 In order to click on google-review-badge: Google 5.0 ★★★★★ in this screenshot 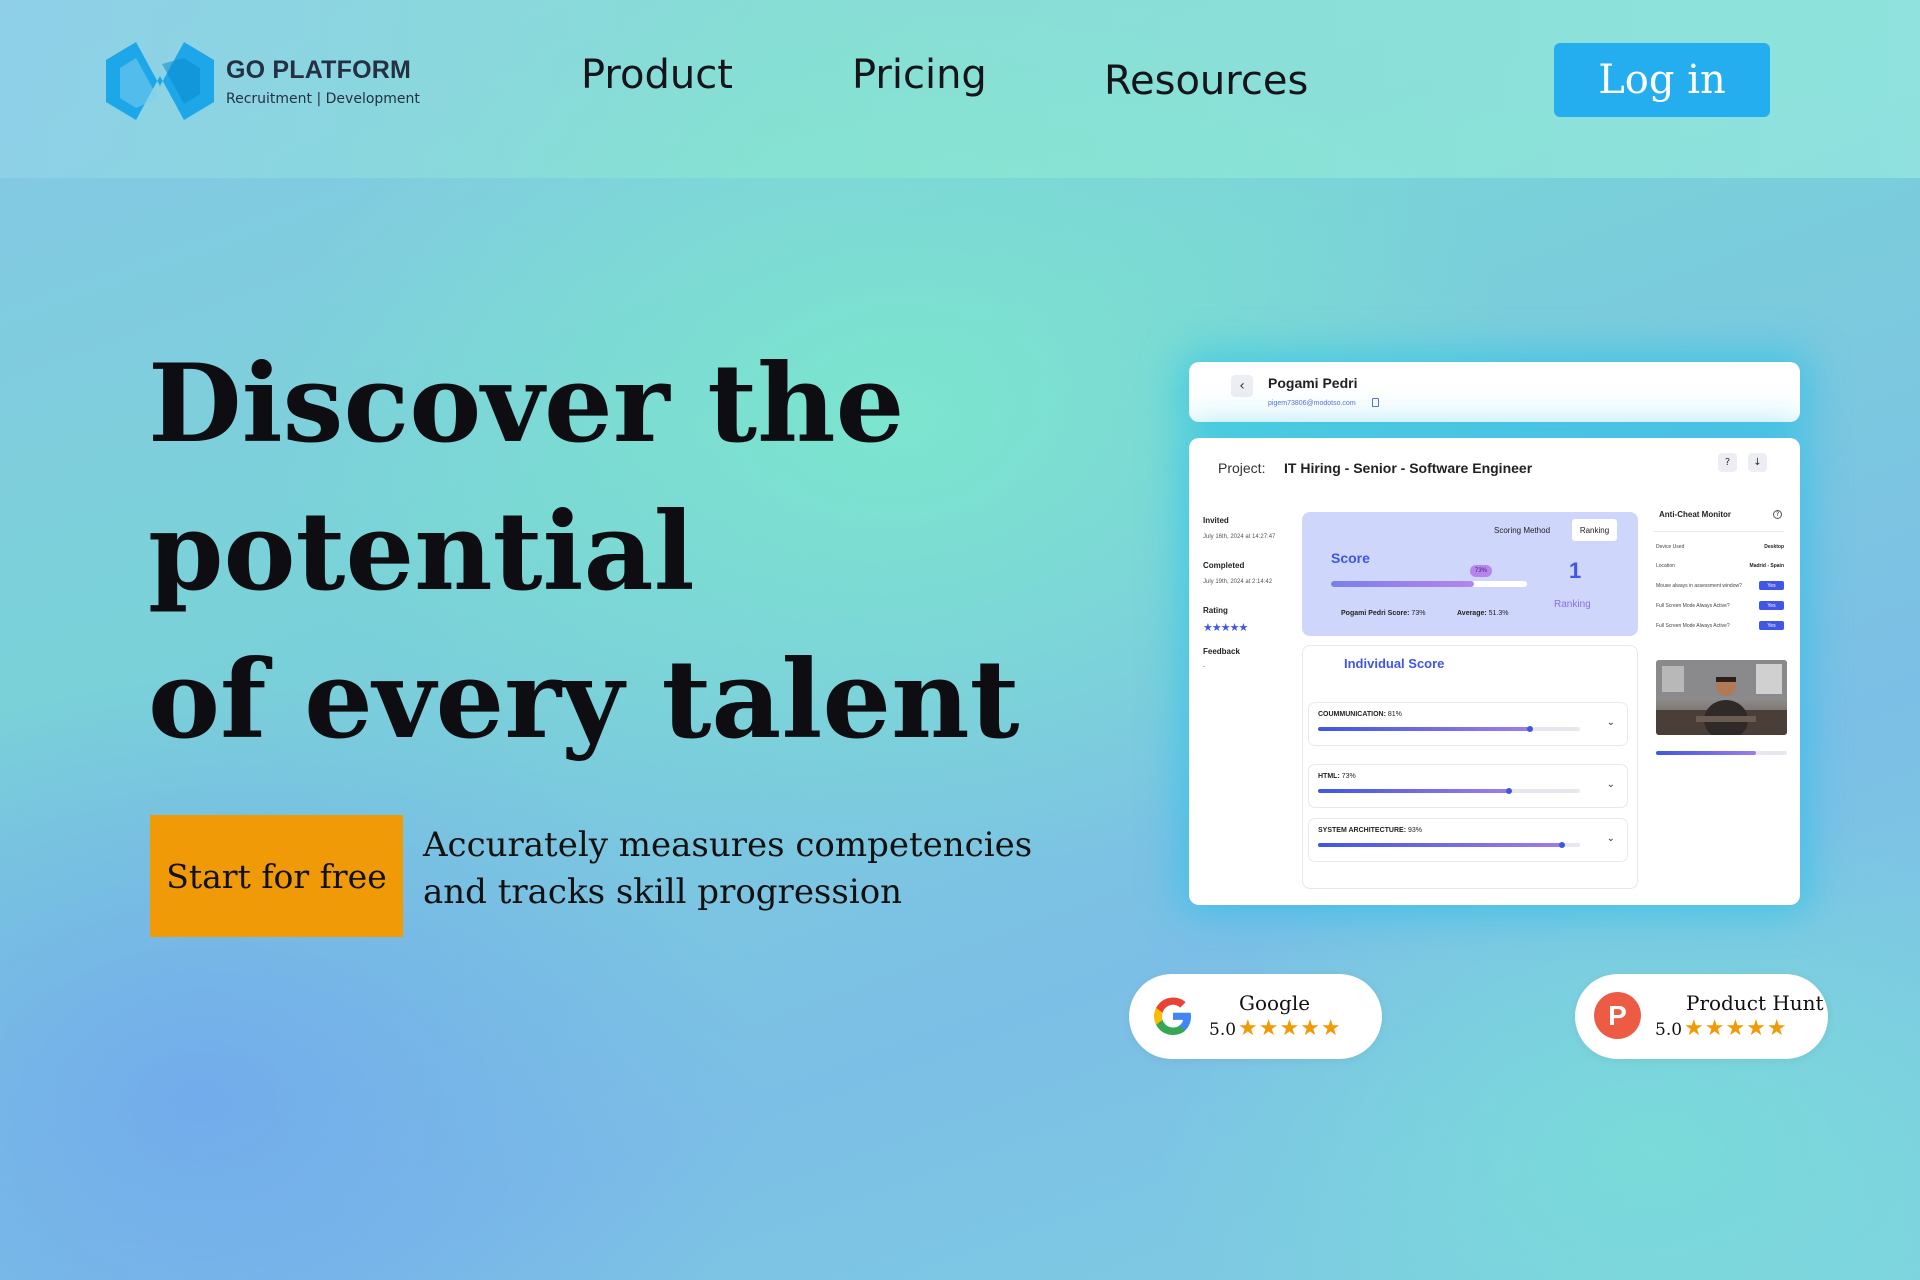, I will do `click(1255, 1016)`.